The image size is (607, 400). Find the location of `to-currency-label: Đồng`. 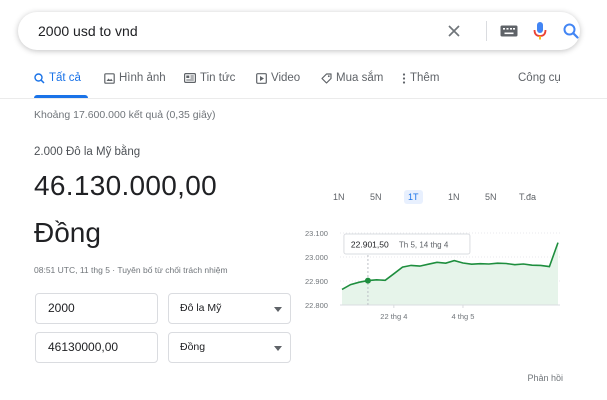

to-currency-label: Đồng is located at coordinates (193, 347).